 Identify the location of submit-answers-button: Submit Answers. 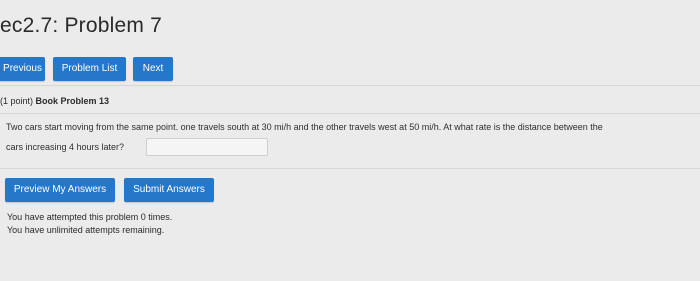
(169, 190).